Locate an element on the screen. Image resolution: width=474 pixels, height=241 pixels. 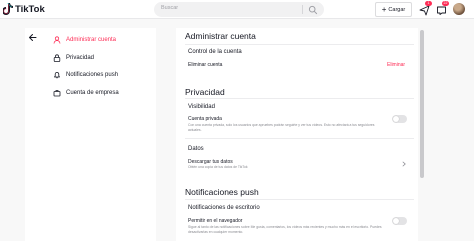
sidebar-item-manage-account: Administrar cuenta is located at coordinates (84, 40).